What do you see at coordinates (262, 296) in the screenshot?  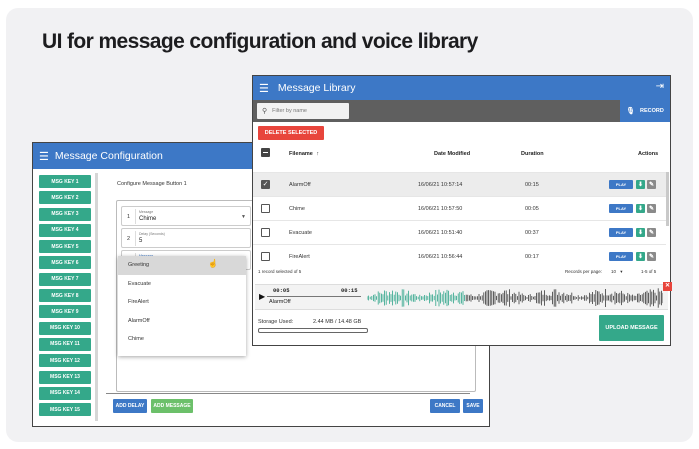 I see `play-icon: ▶` at bounding box center [262, 296].